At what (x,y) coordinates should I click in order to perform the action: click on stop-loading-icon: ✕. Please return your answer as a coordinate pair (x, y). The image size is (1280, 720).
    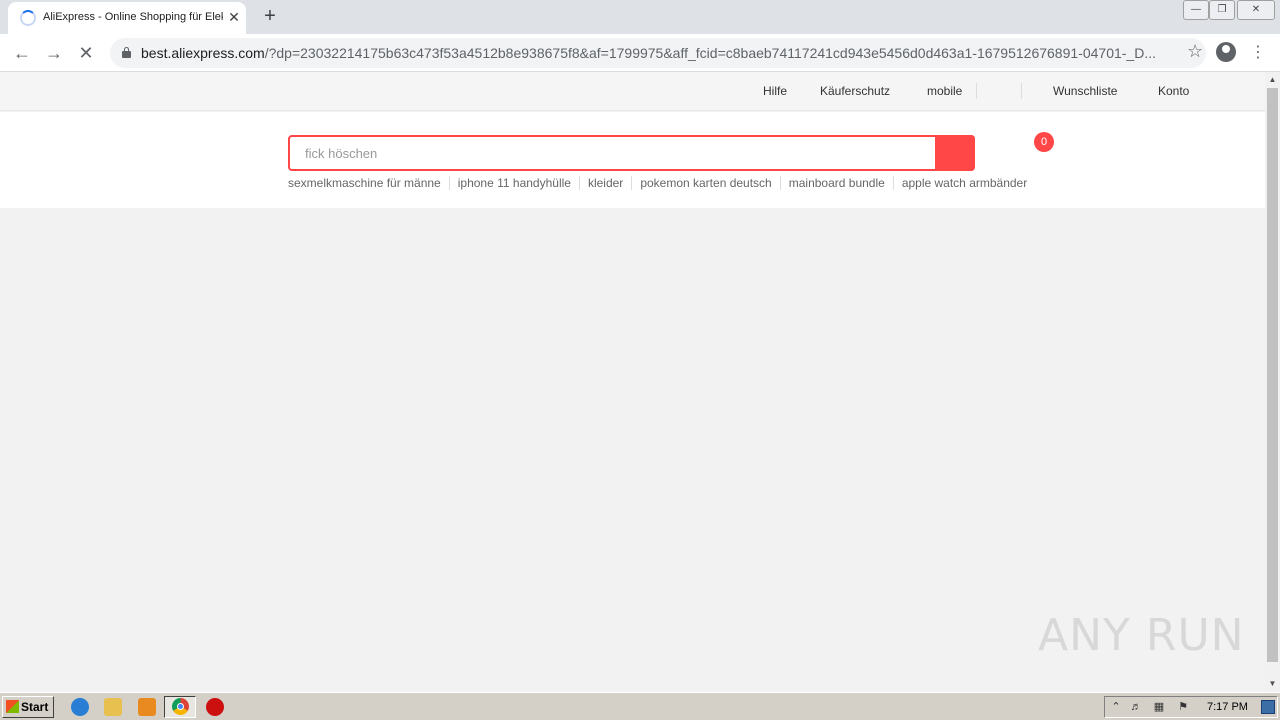
    Looking at the image, I should click on (86, 53).